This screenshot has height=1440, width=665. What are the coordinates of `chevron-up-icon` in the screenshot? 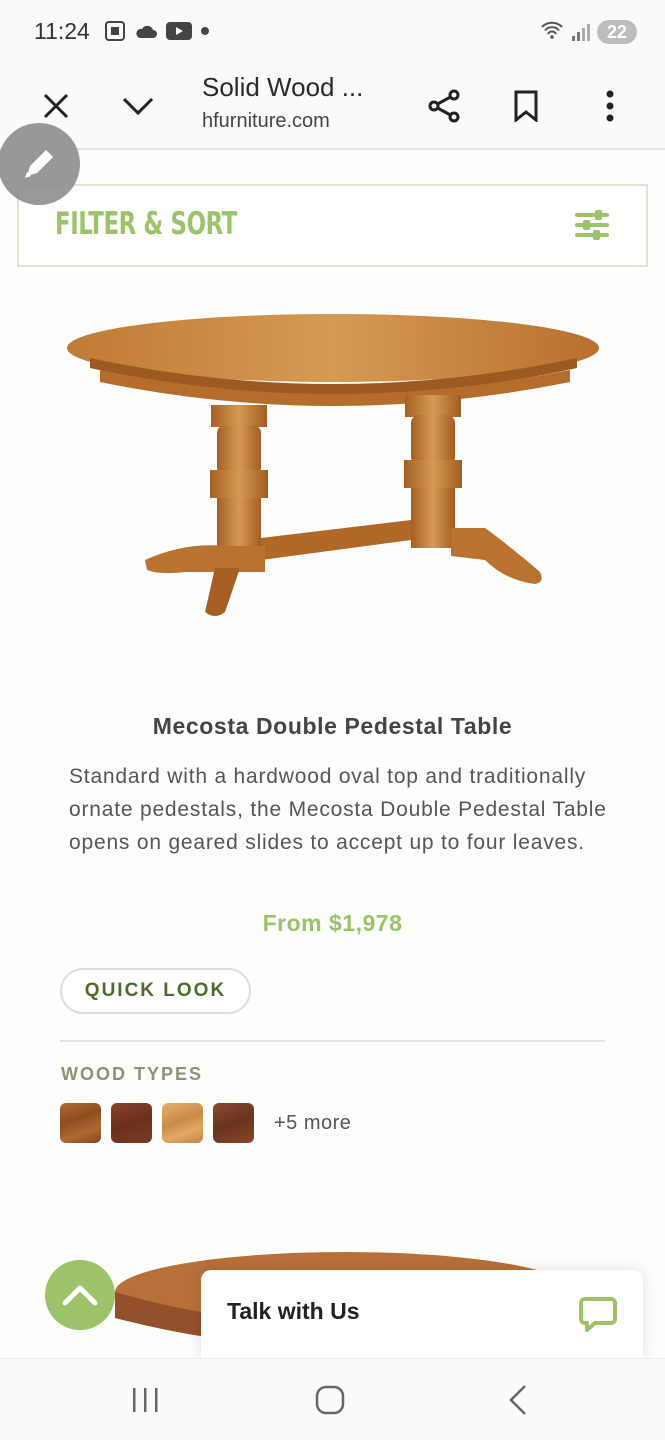 It's located at (80, 1295).